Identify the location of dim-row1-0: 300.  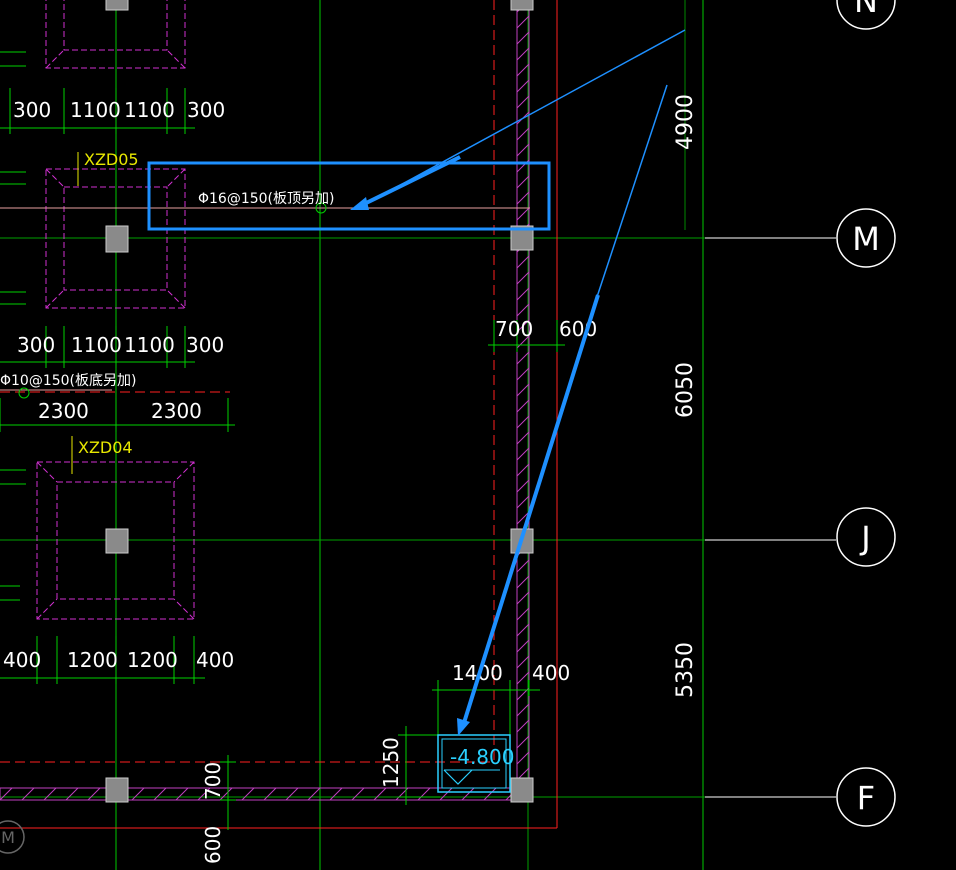
(32, 110).